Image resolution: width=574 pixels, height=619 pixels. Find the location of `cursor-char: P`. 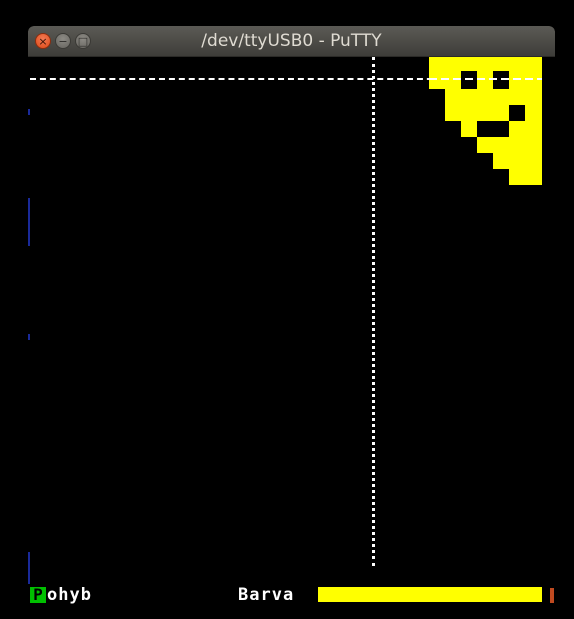

cursor-char: P is located at coordinates (38, 594).